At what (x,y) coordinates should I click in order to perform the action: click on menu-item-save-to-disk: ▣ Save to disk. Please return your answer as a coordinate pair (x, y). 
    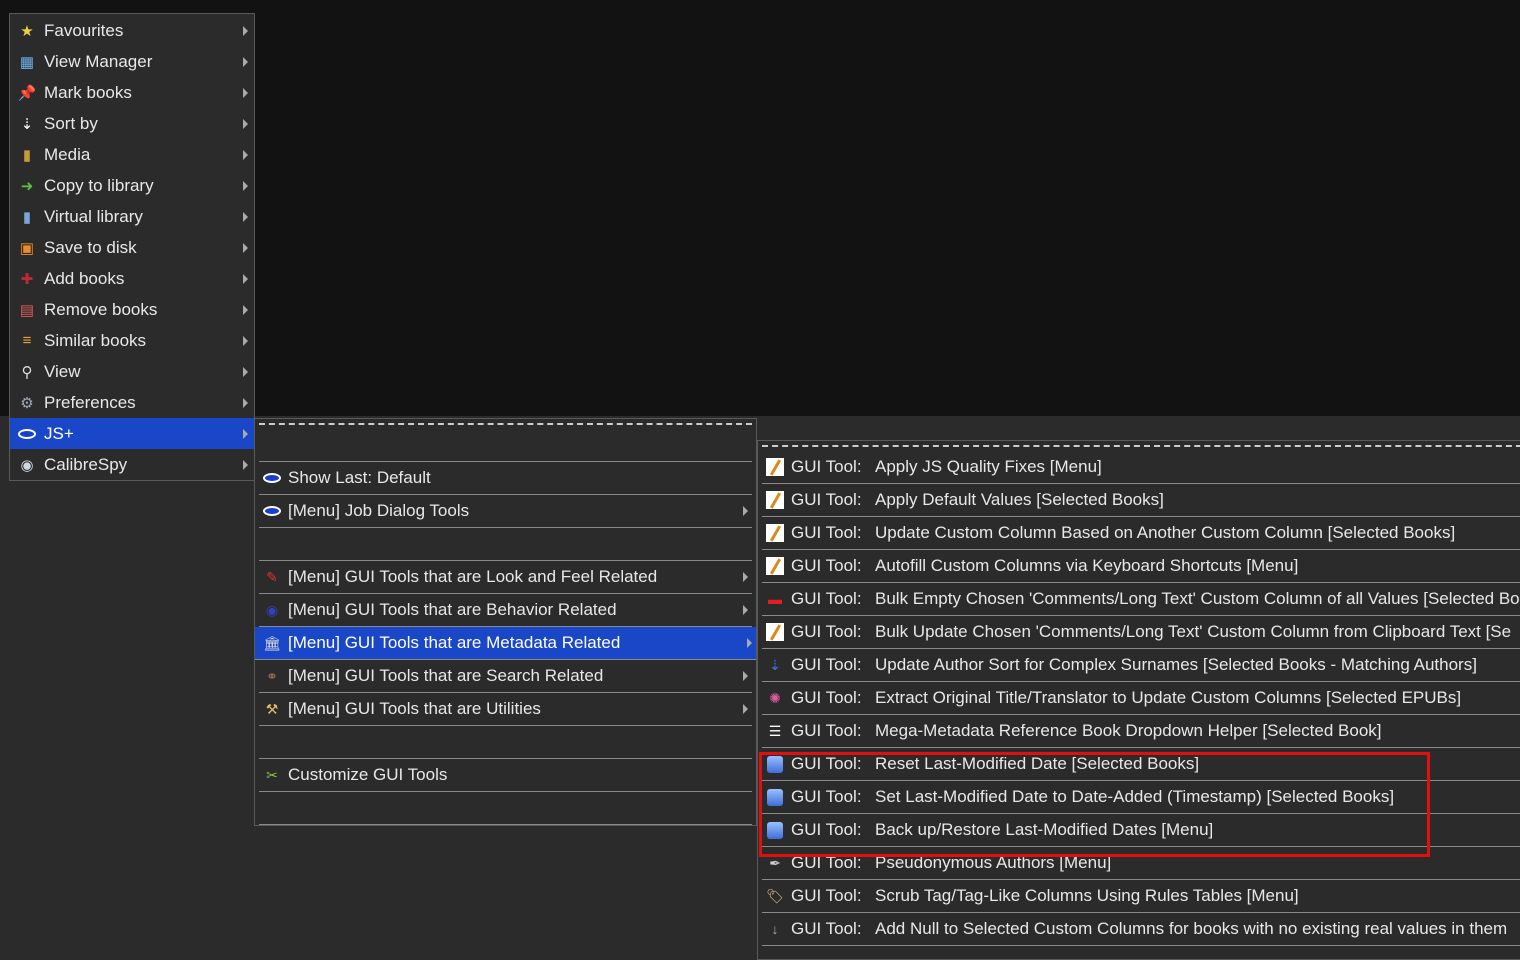
    Looking at the image, I should click on (132, 247).